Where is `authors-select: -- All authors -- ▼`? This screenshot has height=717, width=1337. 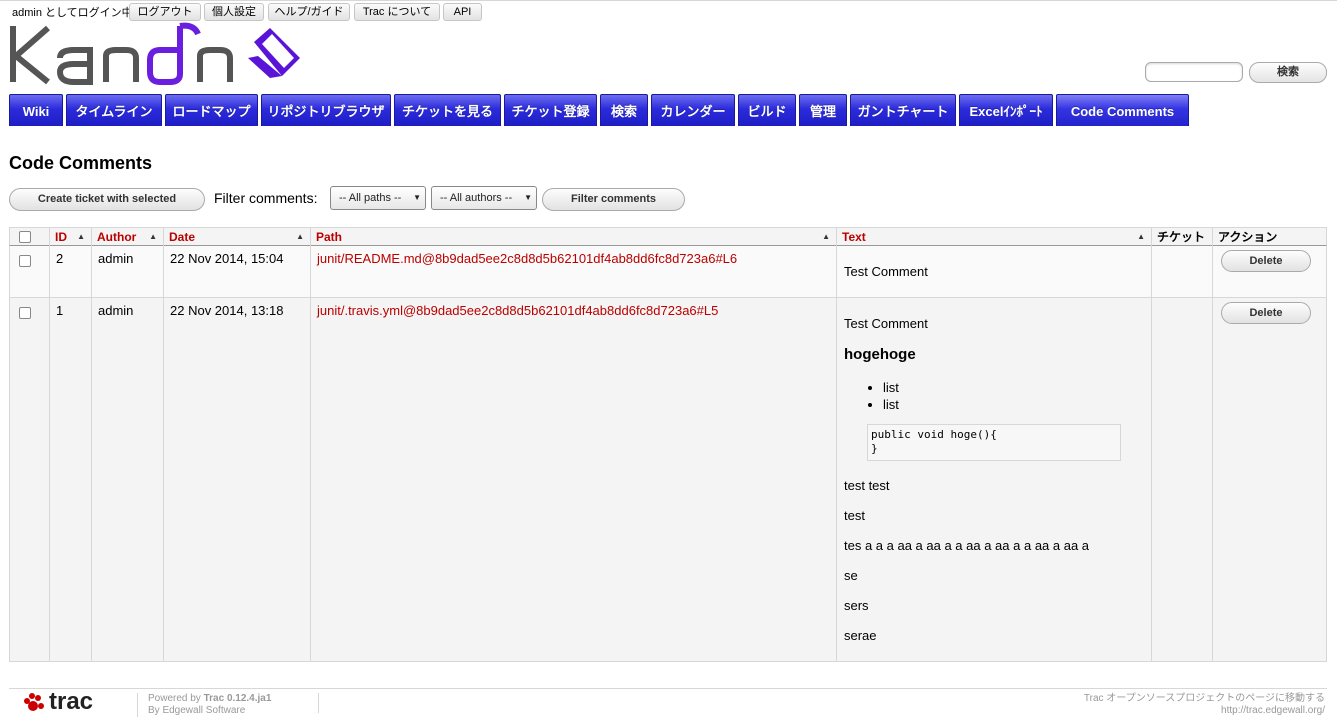
authors-select: -- All authors -- ▼ is located at coordinates (484, 198).